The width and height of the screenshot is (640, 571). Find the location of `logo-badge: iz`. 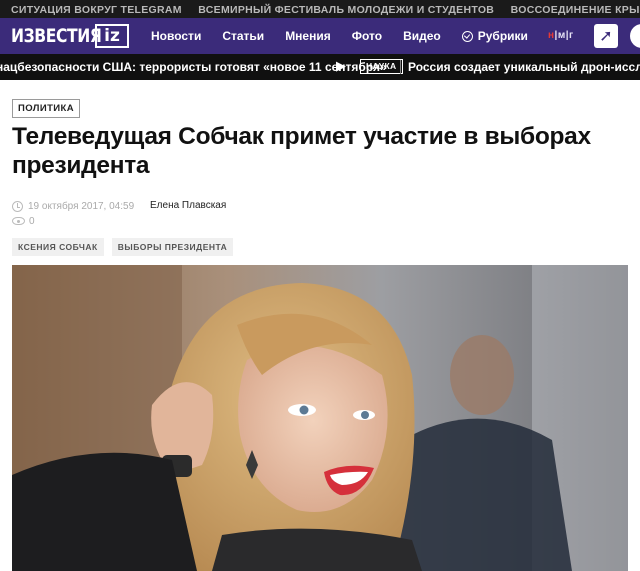

logo-badge: iz is located at coordinates (112, 36).